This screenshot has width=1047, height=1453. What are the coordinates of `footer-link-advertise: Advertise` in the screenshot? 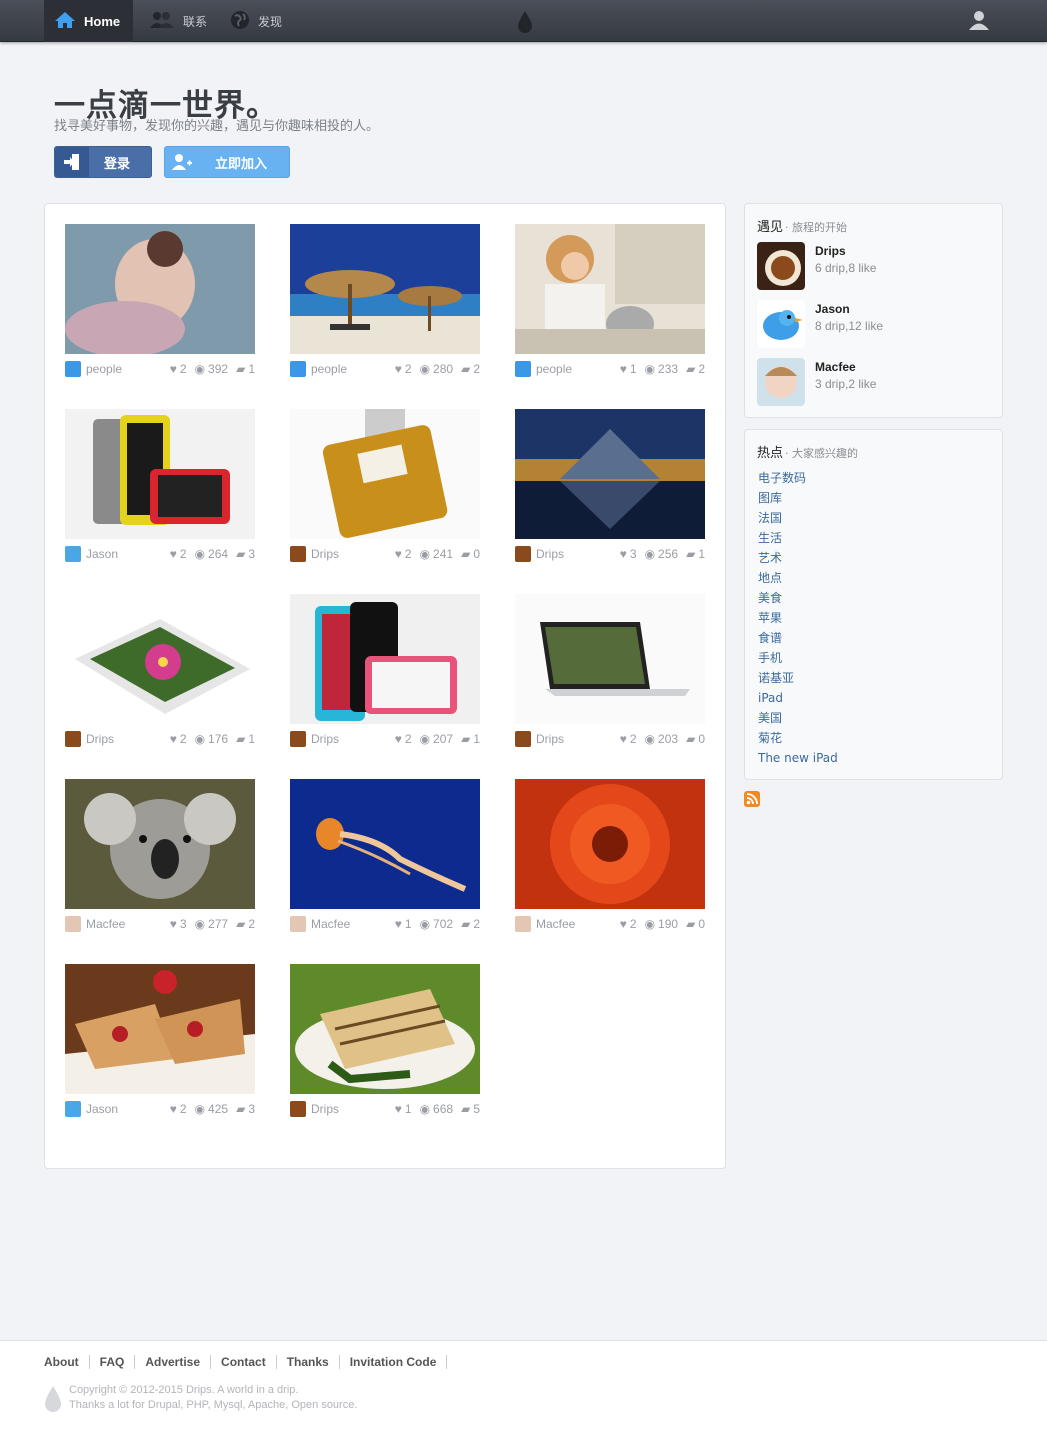 It's located at (173, 1362).